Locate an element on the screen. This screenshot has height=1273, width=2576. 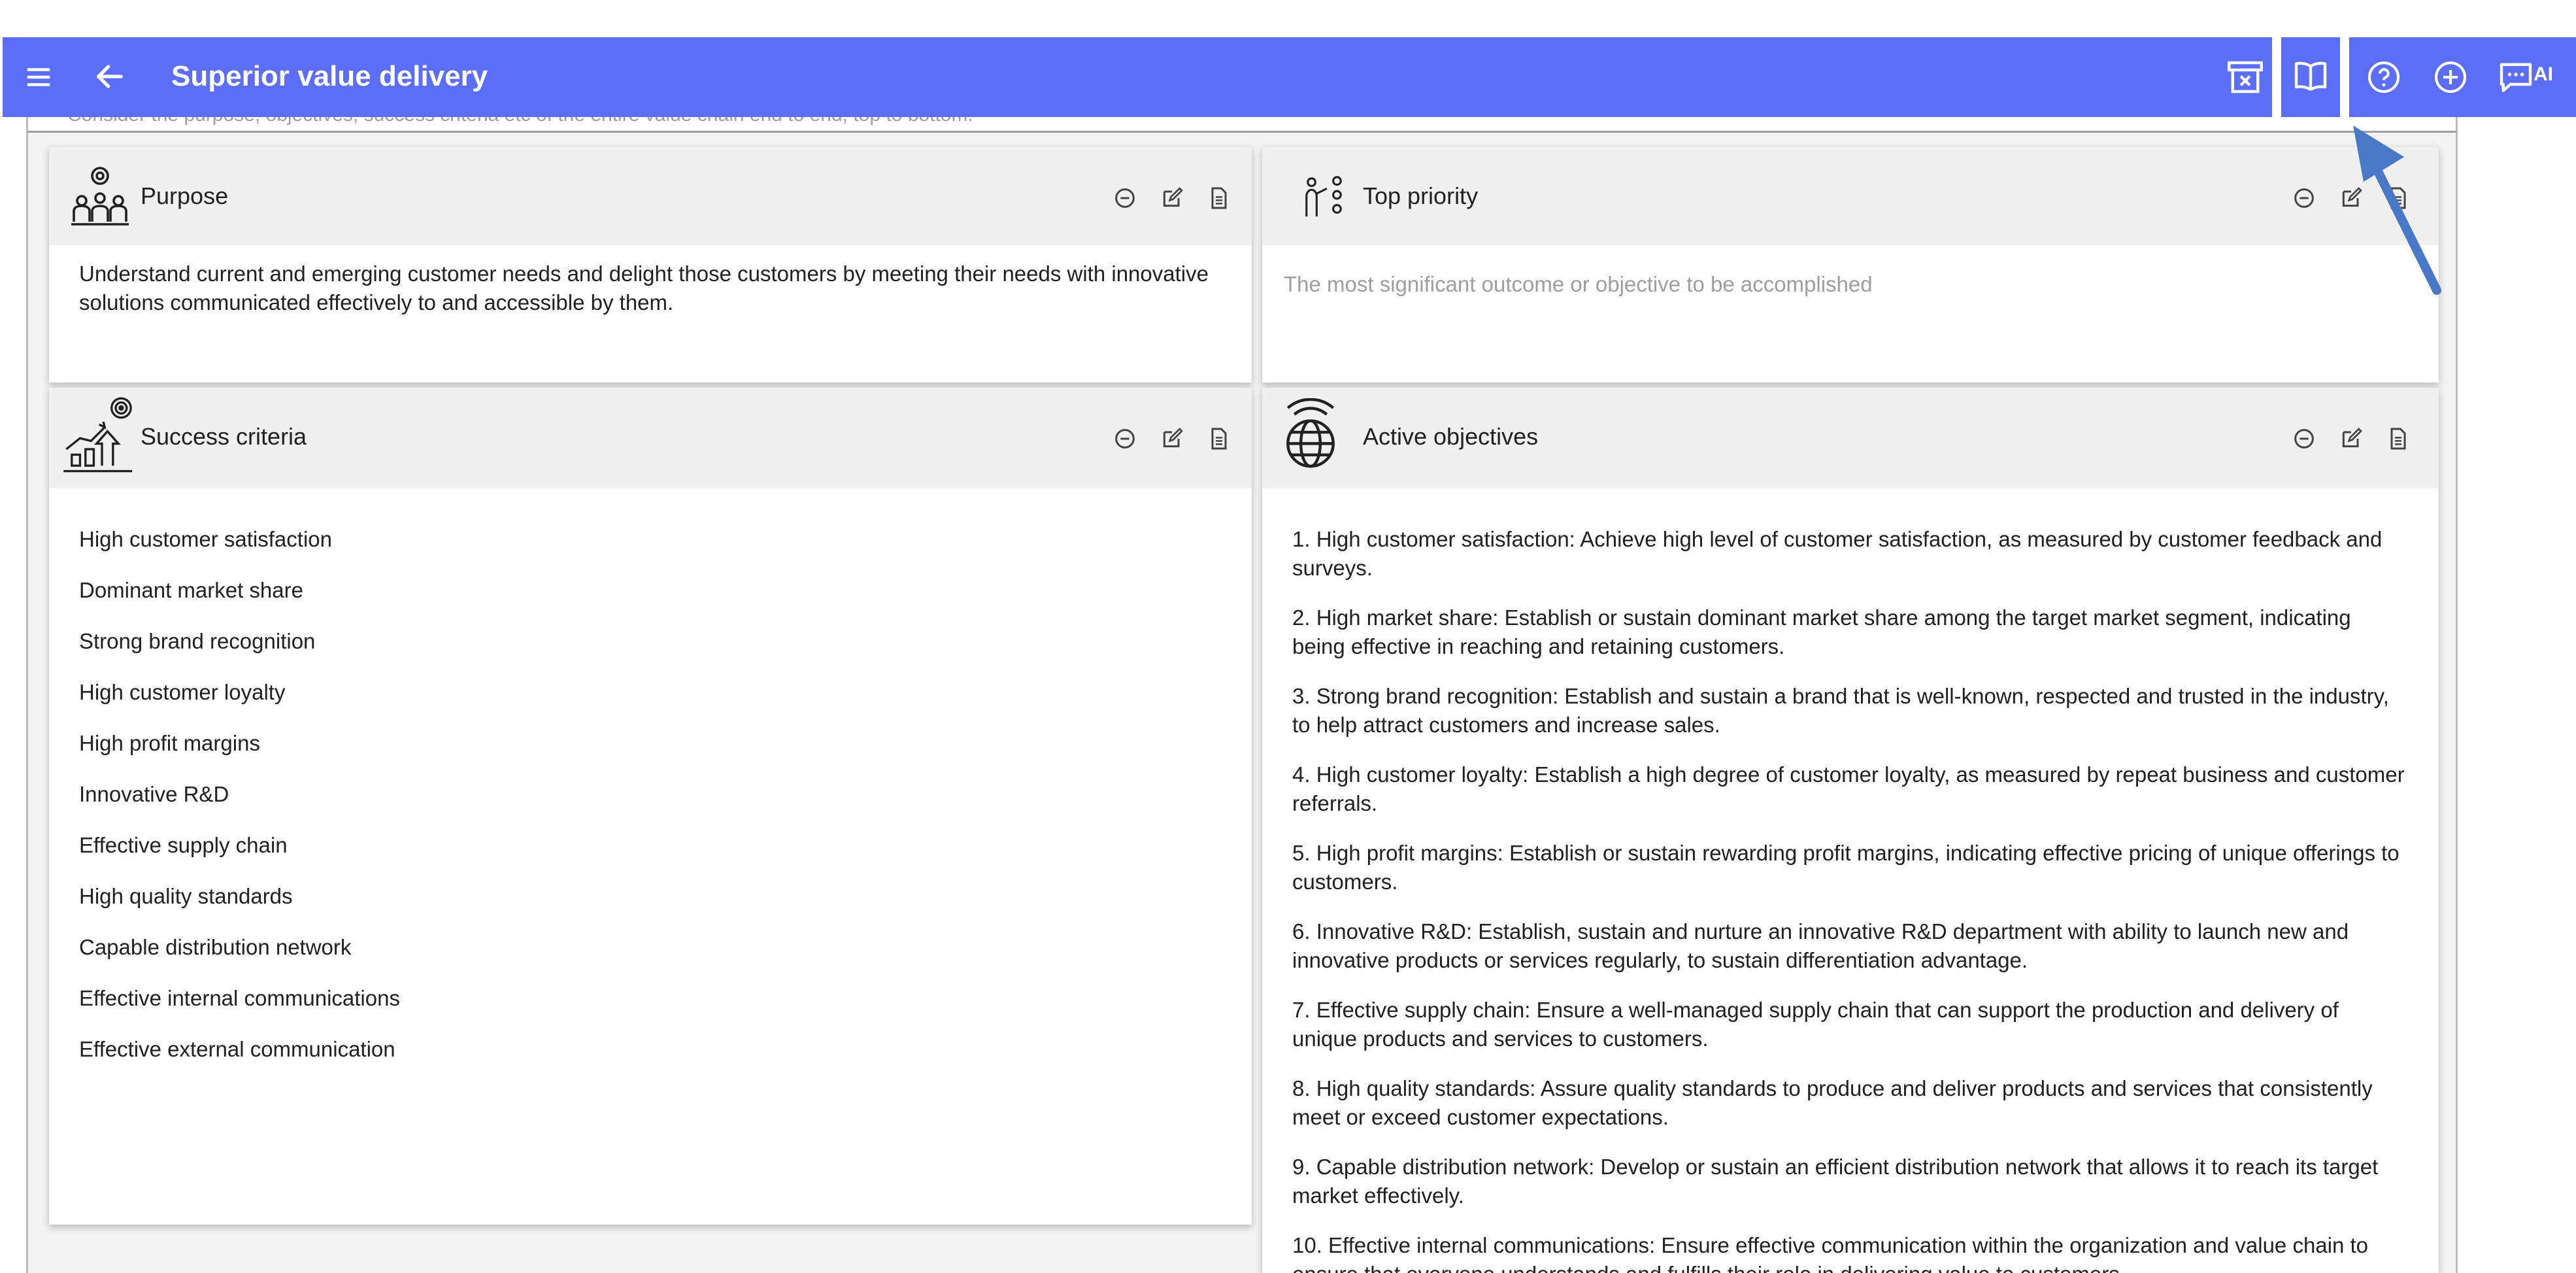
card-title: Purpose is located at coordinates (185, 195).